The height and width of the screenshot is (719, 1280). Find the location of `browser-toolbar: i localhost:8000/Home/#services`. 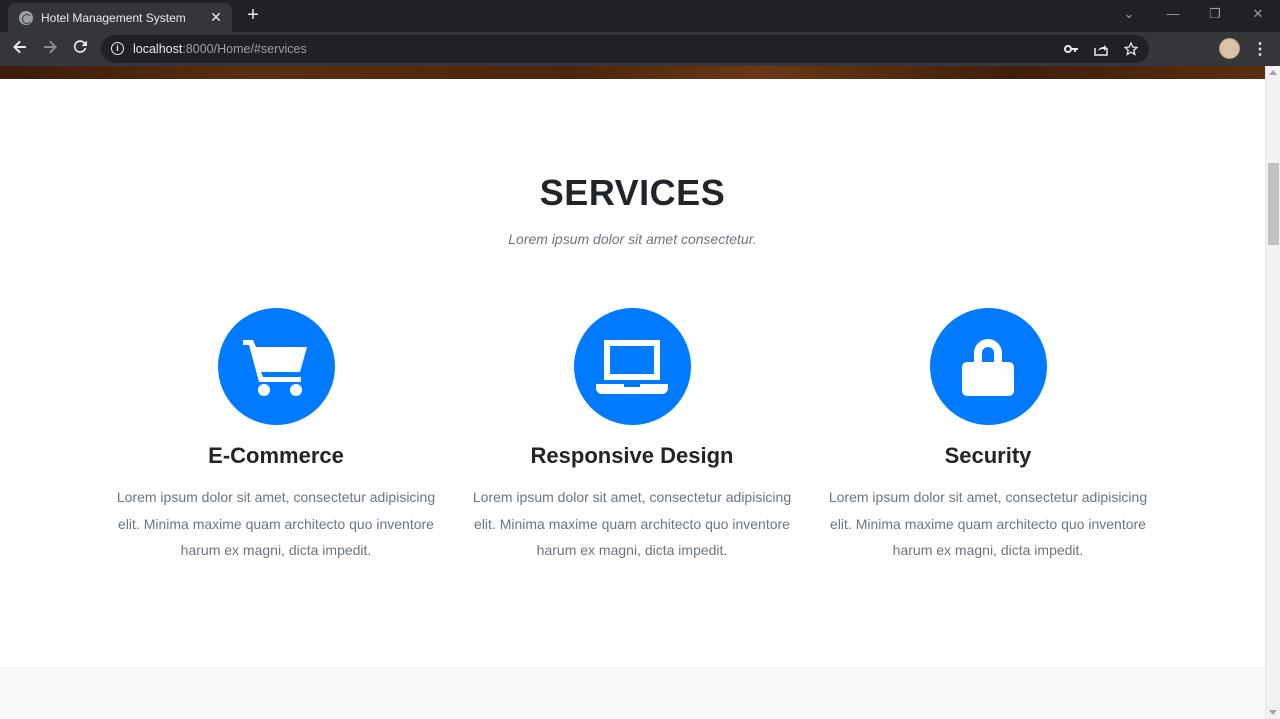

browser-toolbar: i localhost:8000/Home/#services is located at coordinates (640, 59).